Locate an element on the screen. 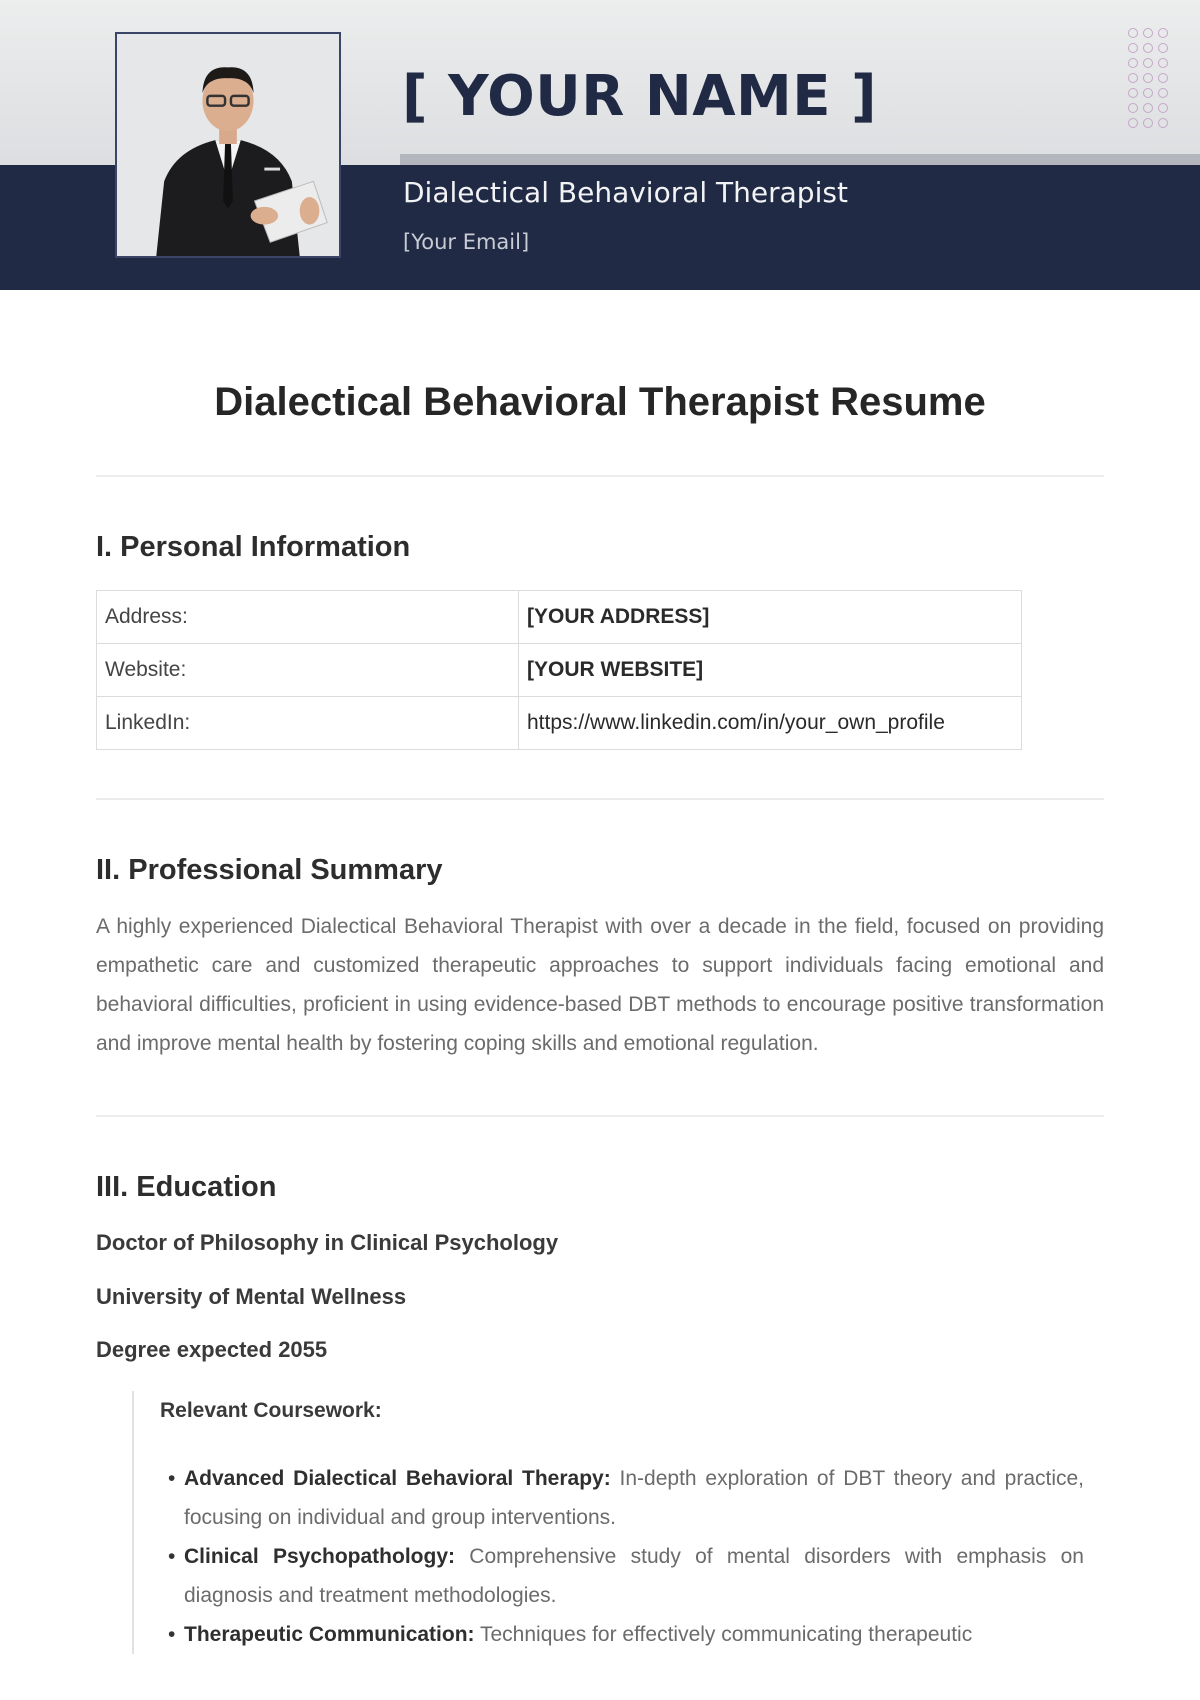 The image size is (1200, 1700). profile-photo is located at coordinates (228, 145).